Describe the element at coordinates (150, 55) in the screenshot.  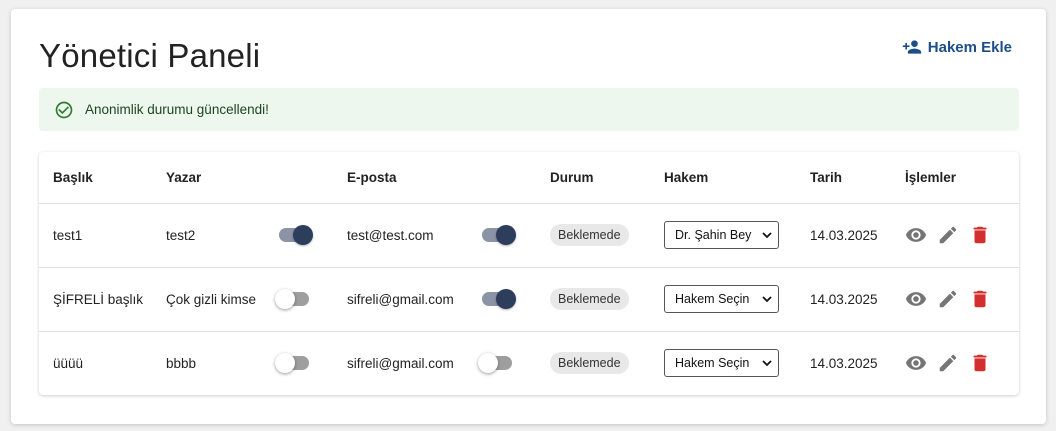
I see `page-title: Yönetici Paneli` at that location.